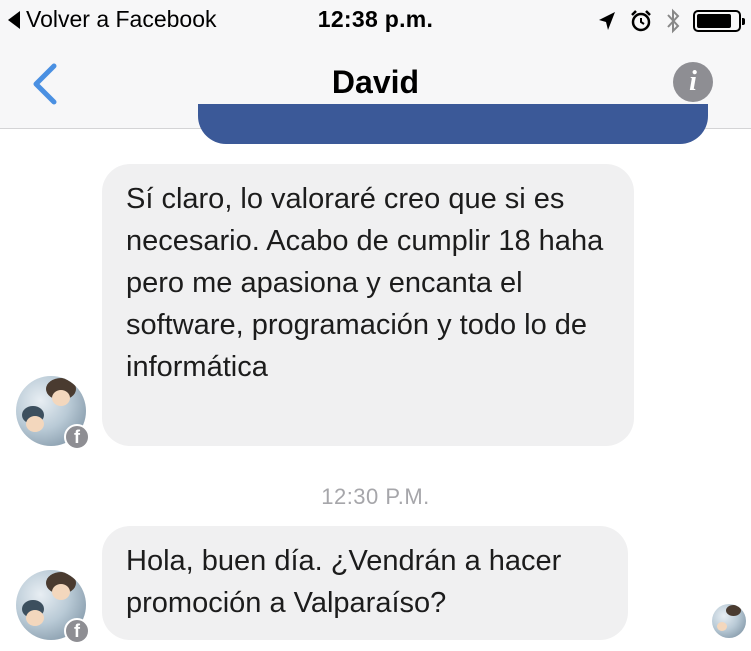 The width and height of the screenshot is (751, 651). Describe the element at coordinates (375, 82) in the screenshot. I see `conversation-title: David` at that location.